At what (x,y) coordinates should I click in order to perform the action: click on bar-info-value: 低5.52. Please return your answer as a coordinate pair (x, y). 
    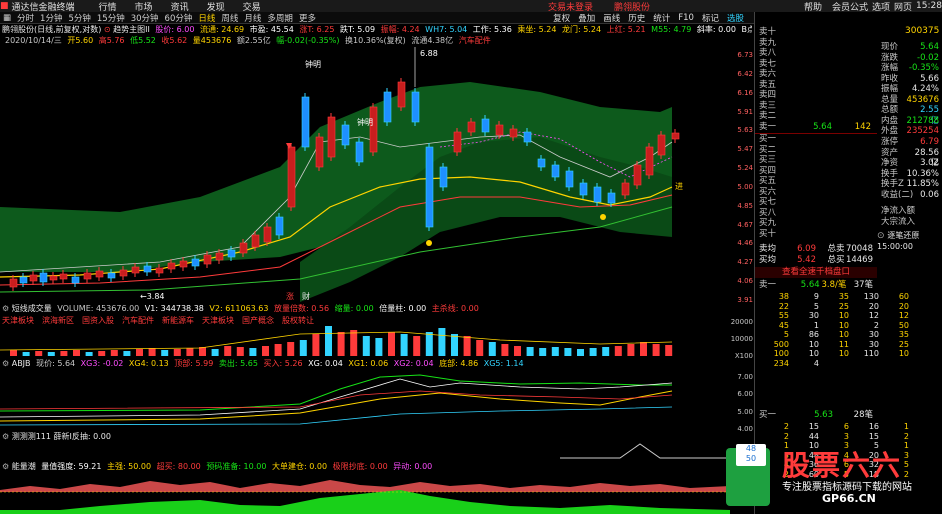
    Looking at the image, I should click on (141, 40).